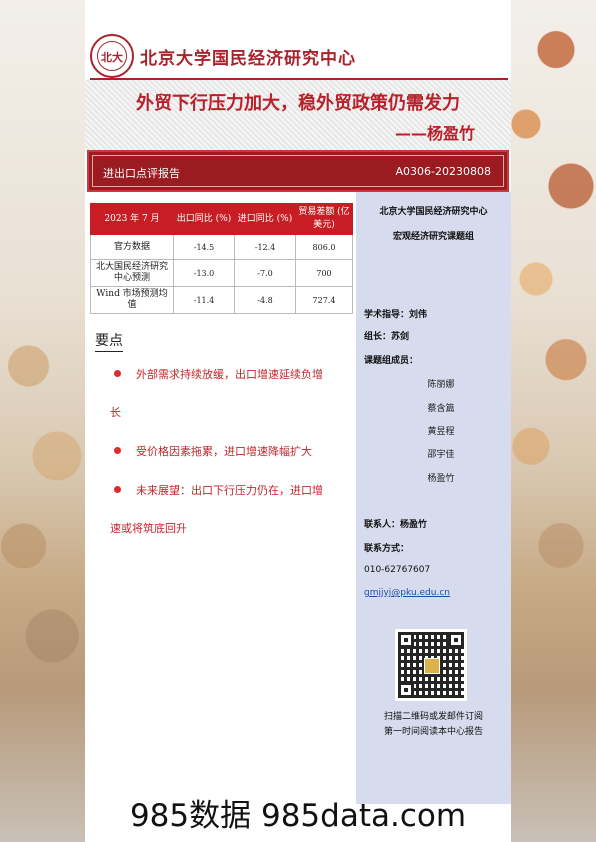  I want to click on sidebar-phone: 010-62767607, so click(397, 570).